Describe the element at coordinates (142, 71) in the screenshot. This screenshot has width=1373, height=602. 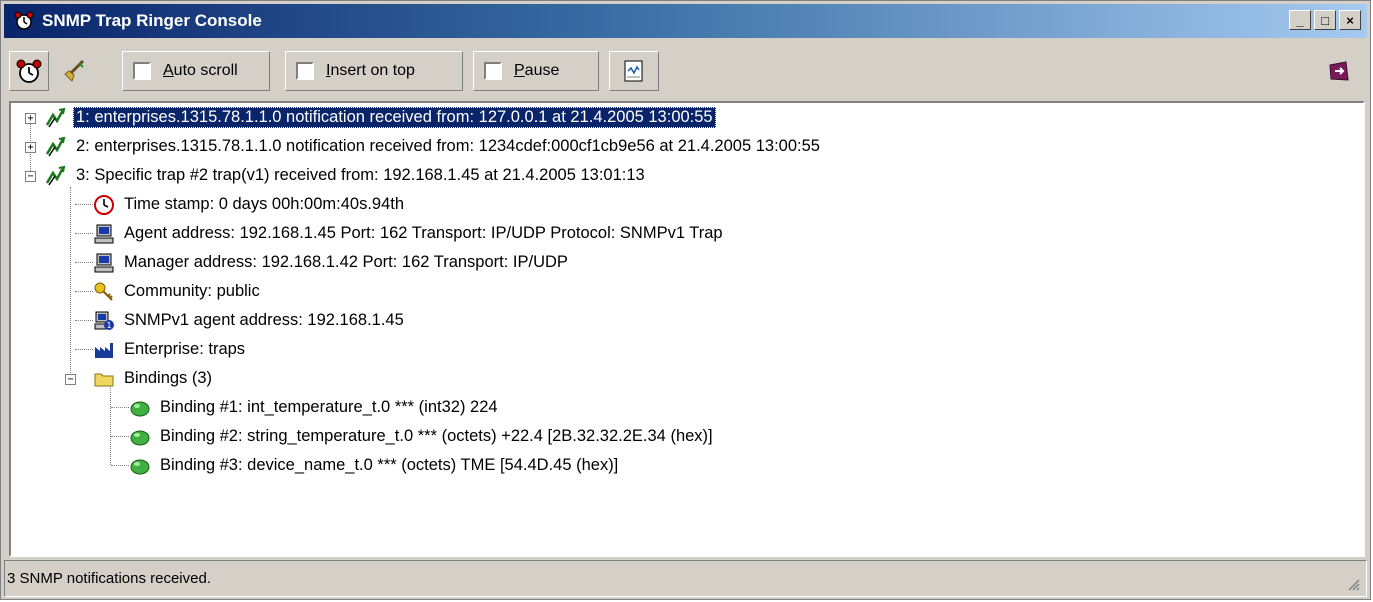
I see `auto-scroll-checkbox-box` at that location.